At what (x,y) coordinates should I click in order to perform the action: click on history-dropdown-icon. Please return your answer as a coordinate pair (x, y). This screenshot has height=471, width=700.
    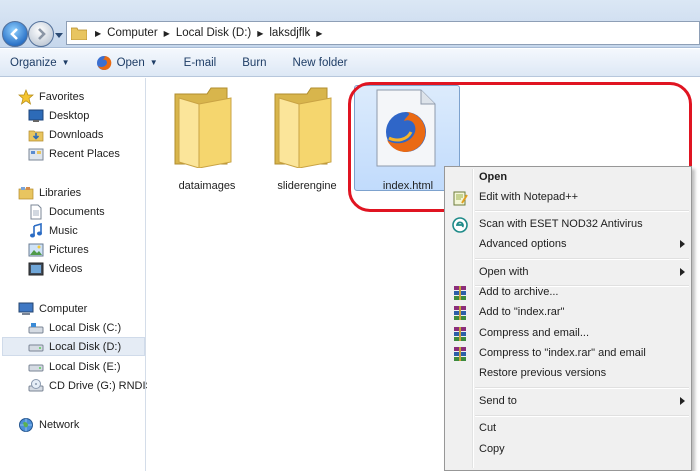
    Looking at the image, I should click on (59, 35).